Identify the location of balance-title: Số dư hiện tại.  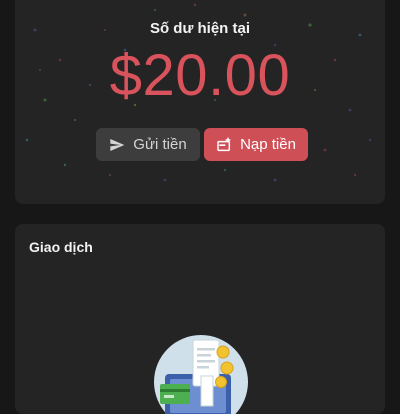
(200, 28).